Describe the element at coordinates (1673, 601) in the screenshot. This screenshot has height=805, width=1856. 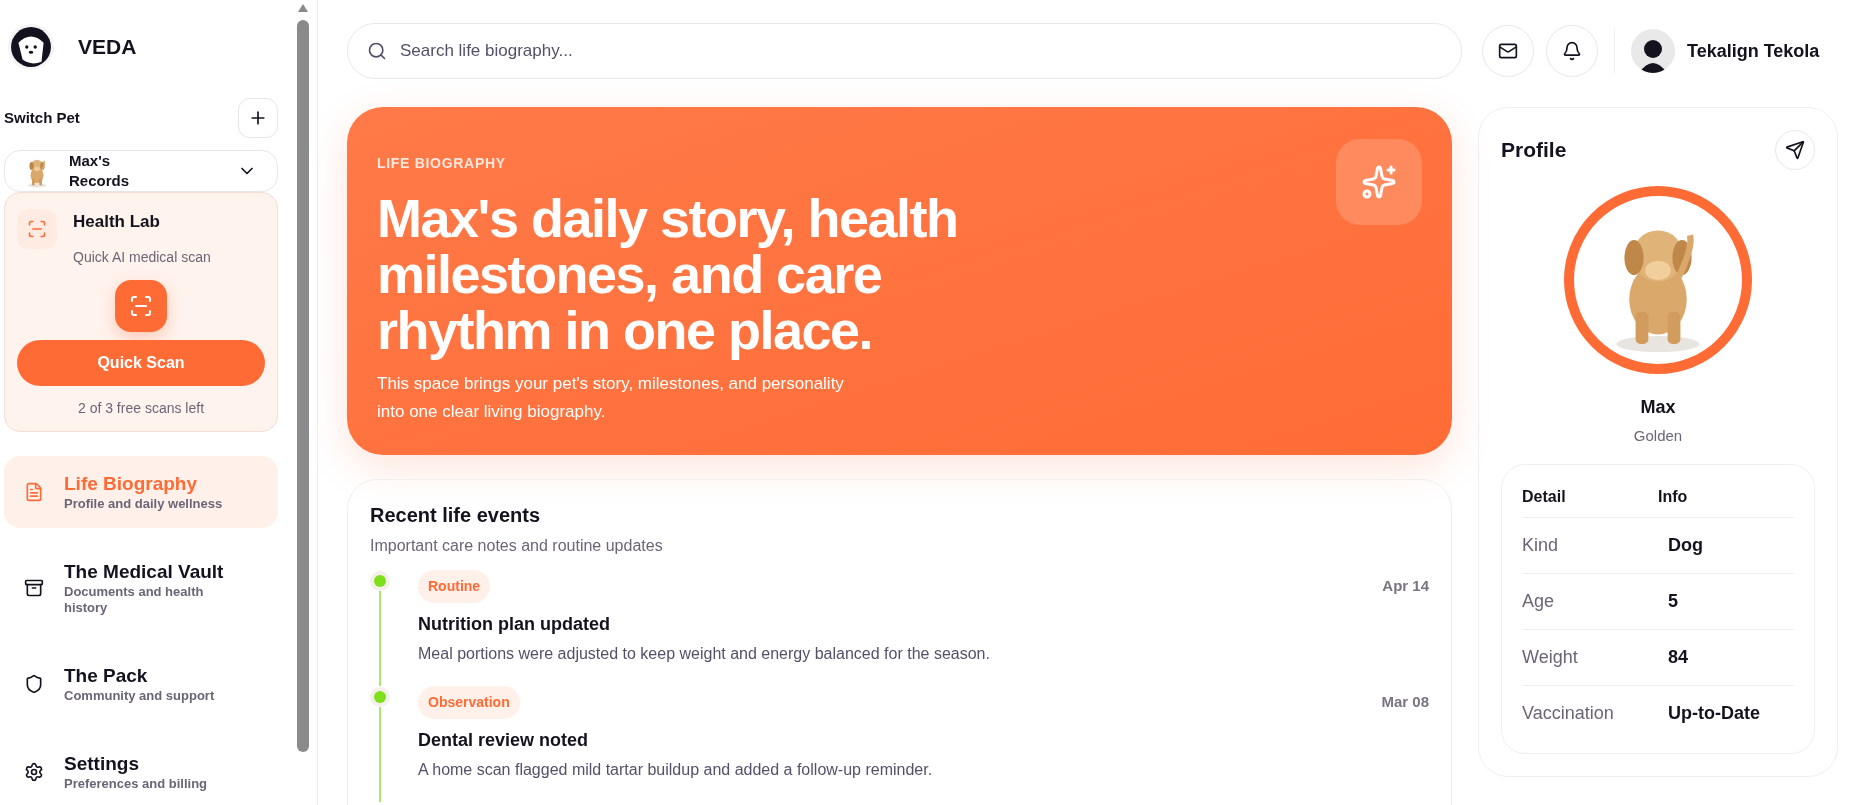
I see `table-cell-text: 5` at that location.